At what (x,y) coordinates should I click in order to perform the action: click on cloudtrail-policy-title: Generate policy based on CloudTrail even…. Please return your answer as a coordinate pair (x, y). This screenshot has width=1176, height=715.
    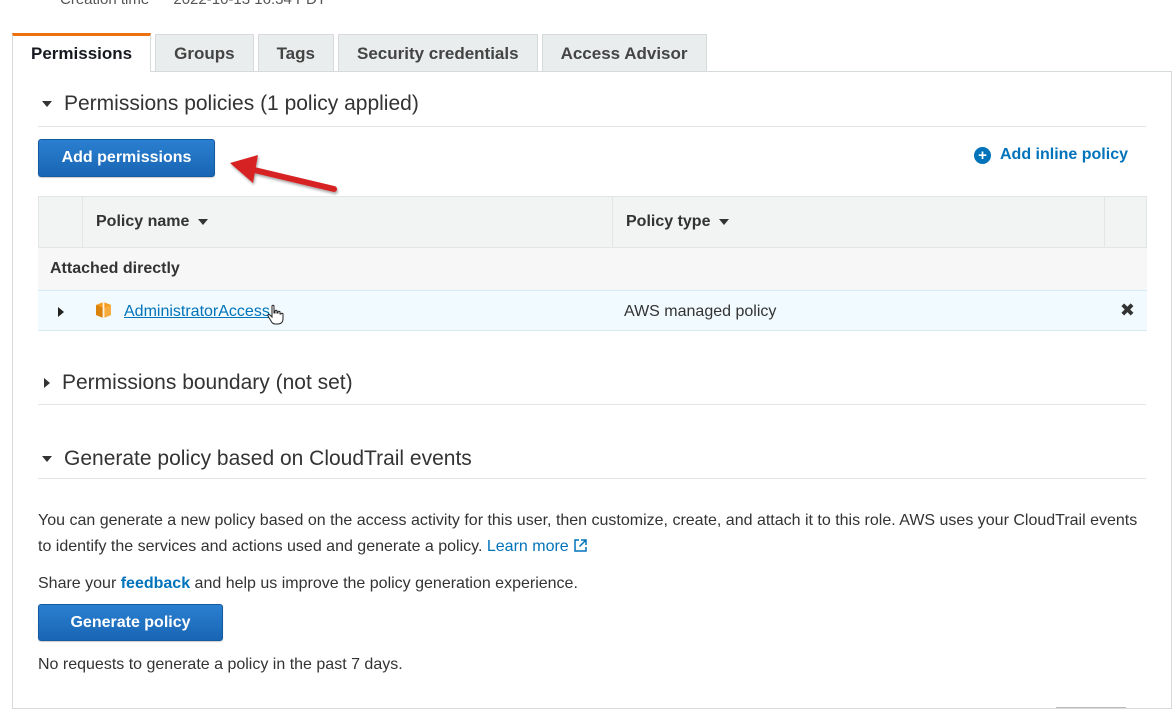
    Looking at the image, I should click on (268, 458).